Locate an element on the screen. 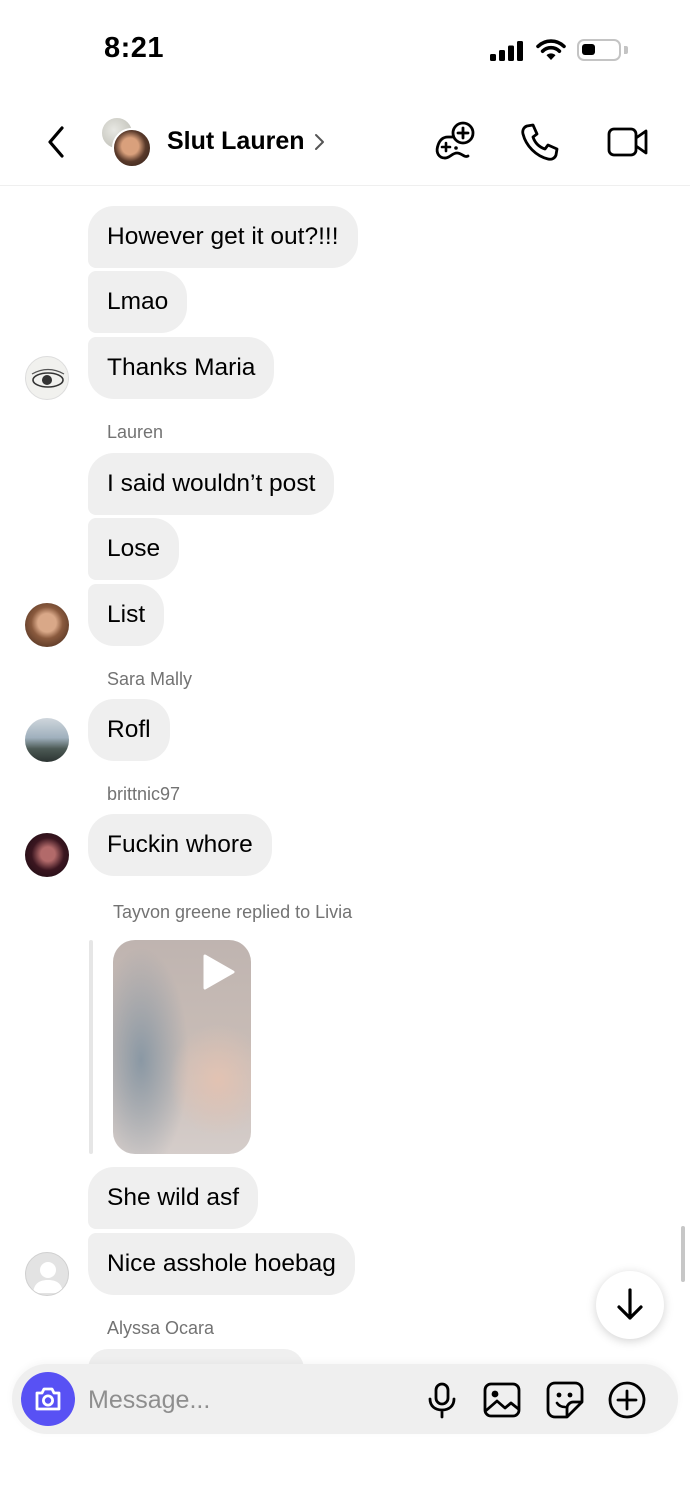 This screenshot has width=690, height=1500. message-bubble: Lose is located at coordinates (134, 549).